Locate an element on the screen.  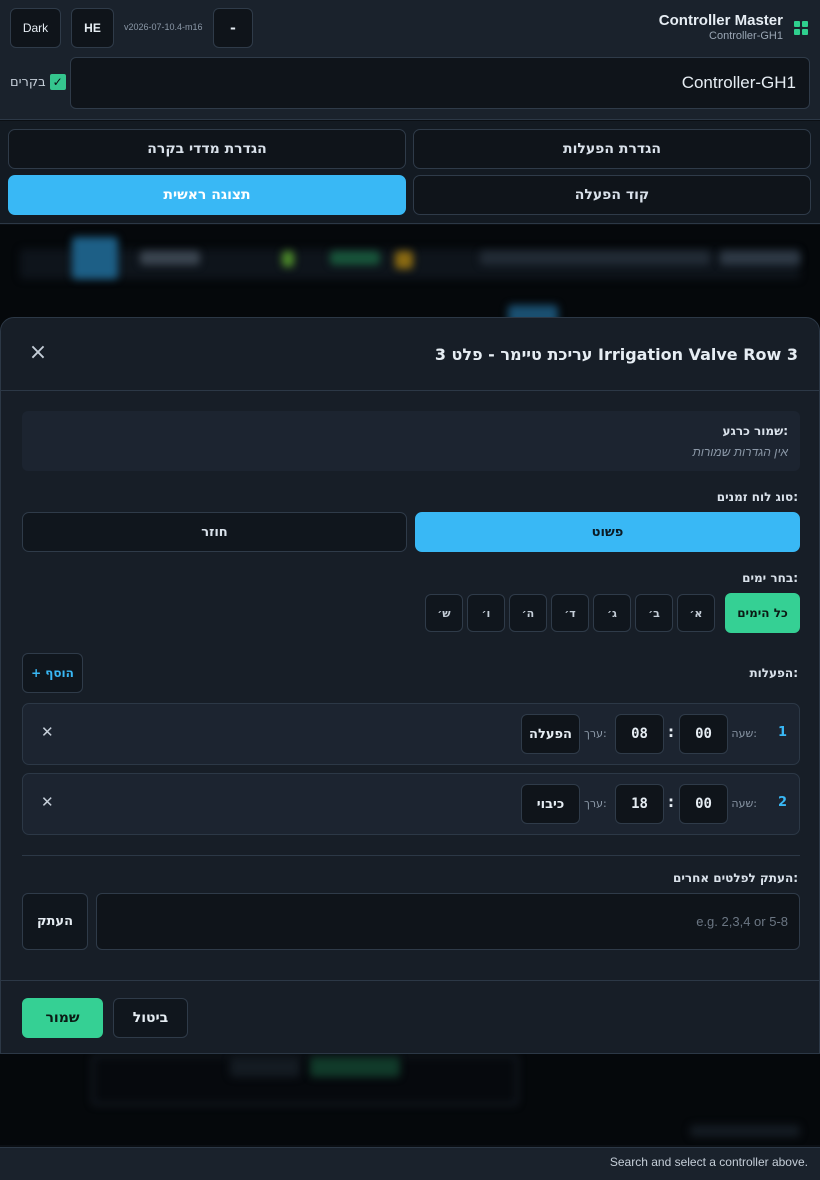
theme-toggle-button: Dark is located at coordinates (35, 28).